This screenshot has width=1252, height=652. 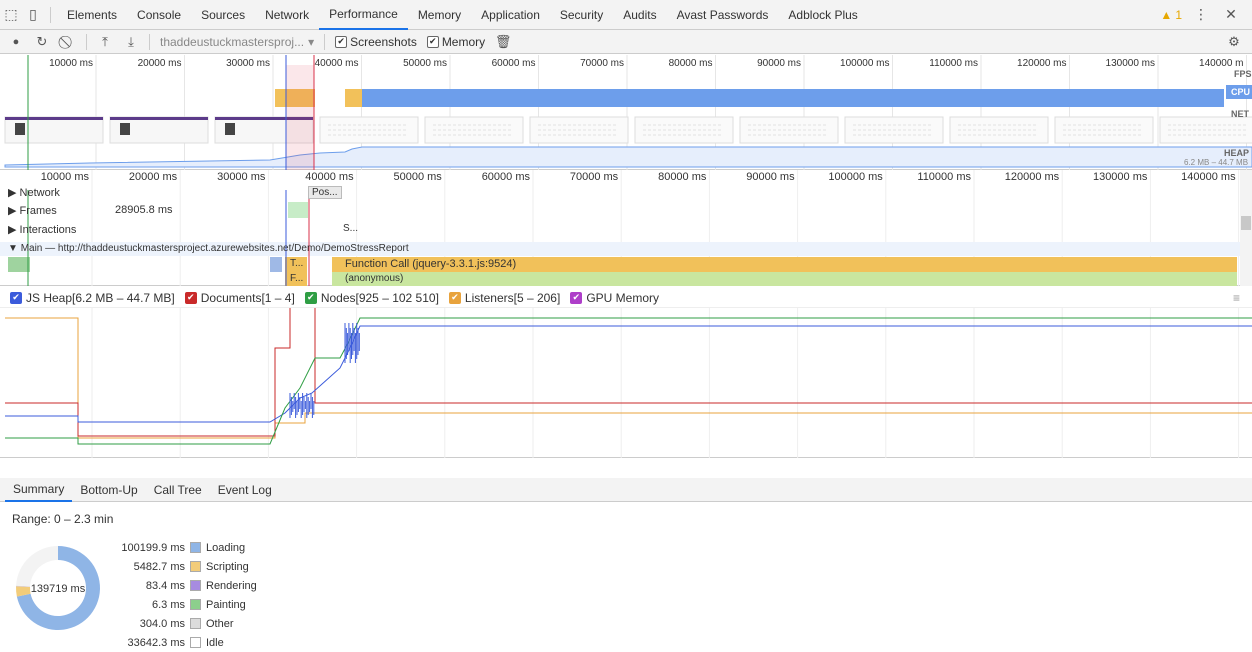 What do you see at coordinates (159, 15) in the screenshot?
I see `tab-console: Console` at bounding box center [159, 15].